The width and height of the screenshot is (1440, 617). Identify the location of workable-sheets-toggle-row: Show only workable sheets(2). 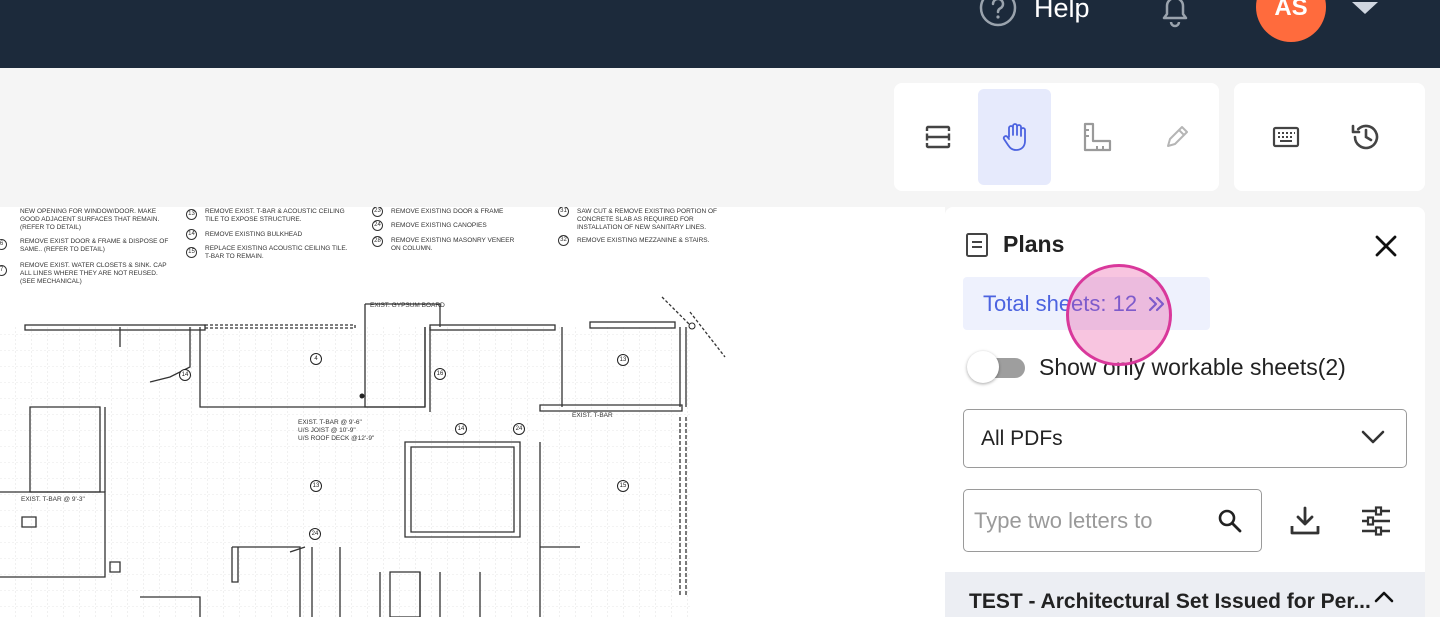
(1156, 367).